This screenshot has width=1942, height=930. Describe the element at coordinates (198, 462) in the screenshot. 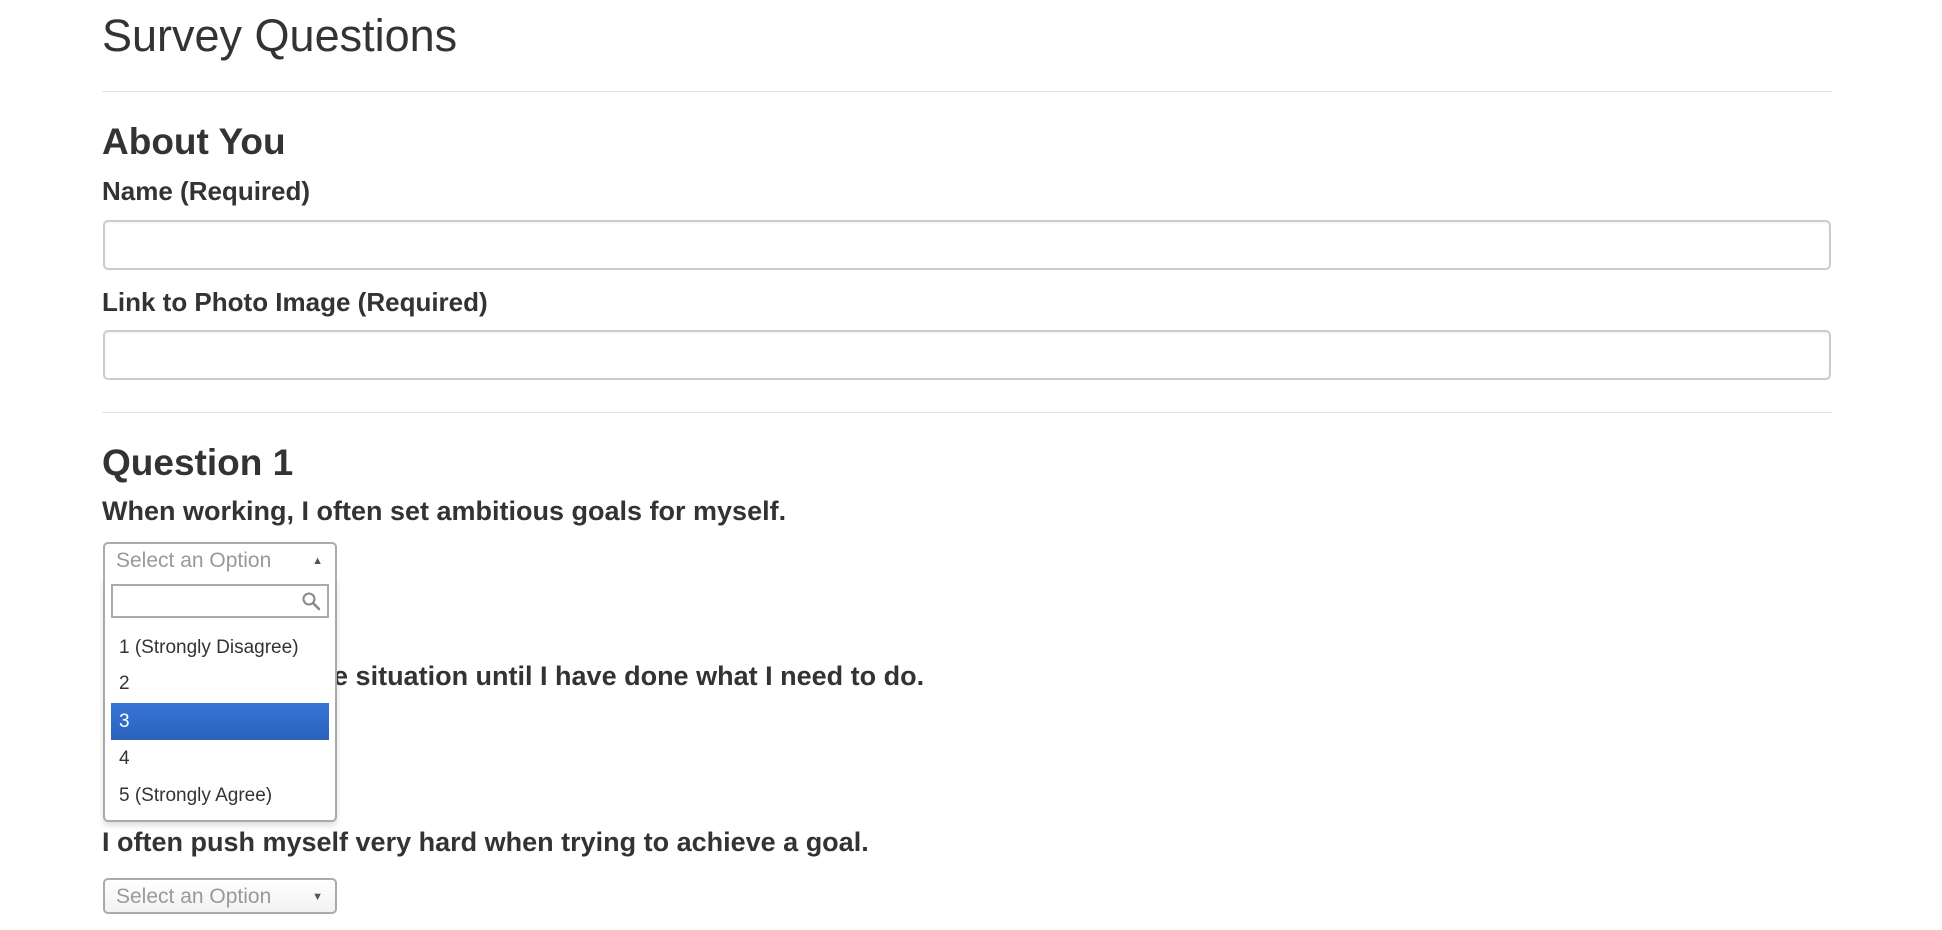

I see `question-1-heading: Question 1` at that location.